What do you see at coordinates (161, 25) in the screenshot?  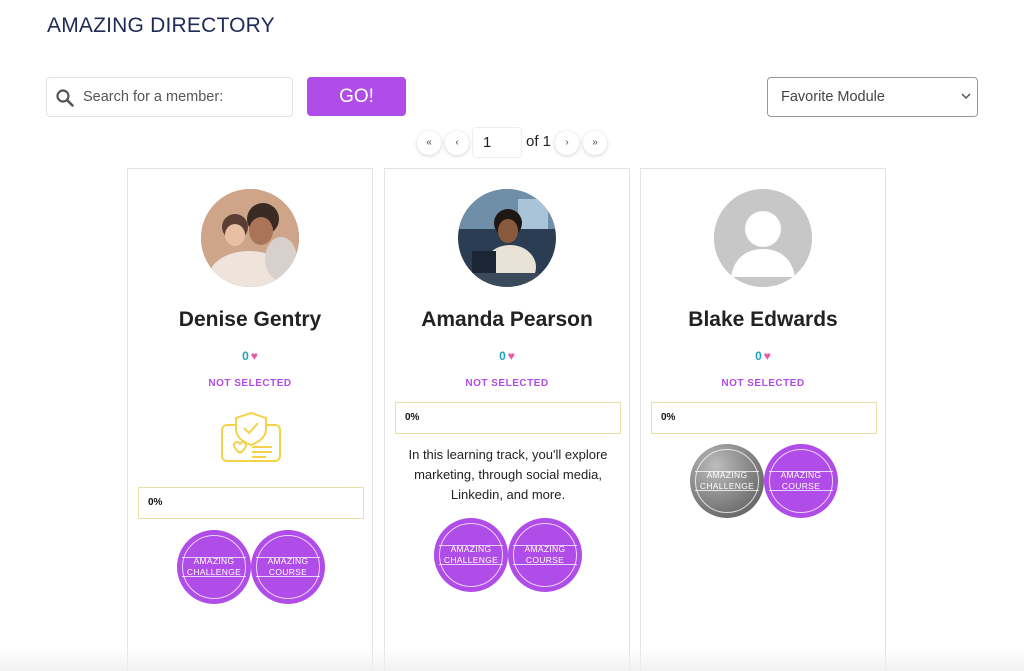 I see `page-title: AMAZING DIRECTORY` at bounding box center [161, 25].